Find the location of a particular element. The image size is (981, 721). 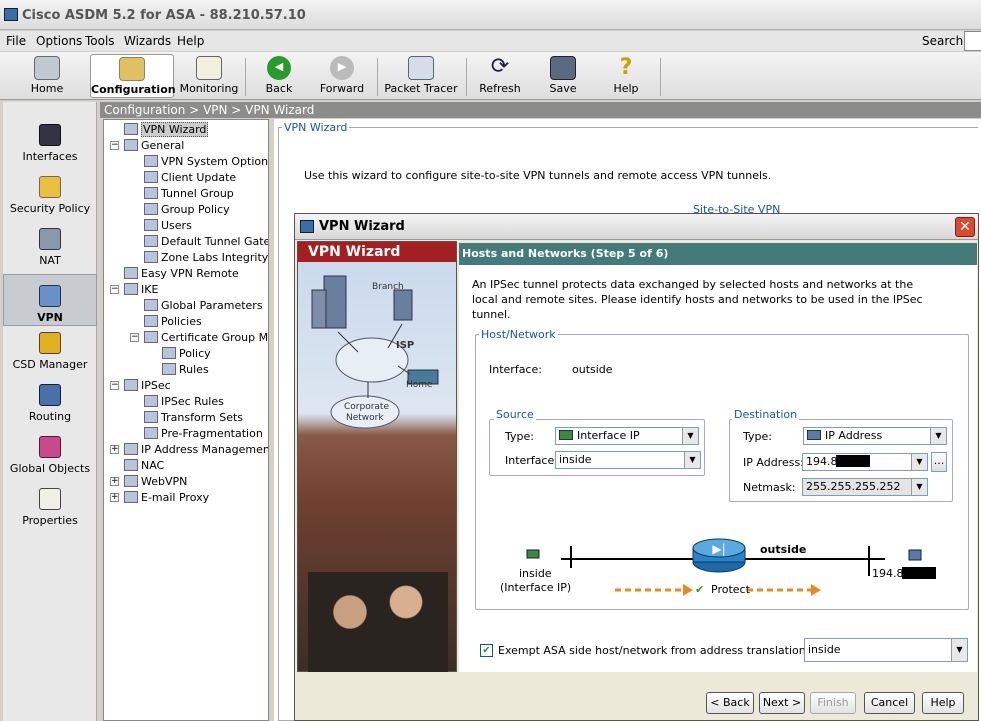

forward-arrow-icon: ▶ is located at coordinates (342, 68).